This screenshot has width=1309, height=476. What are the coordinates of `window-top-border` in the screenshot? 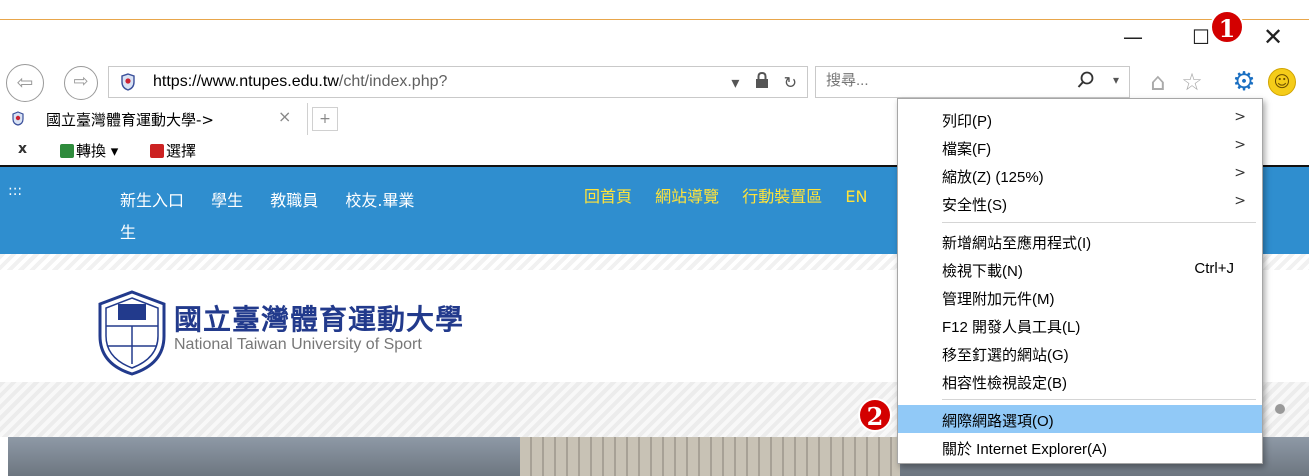 It's located at (654, 19).